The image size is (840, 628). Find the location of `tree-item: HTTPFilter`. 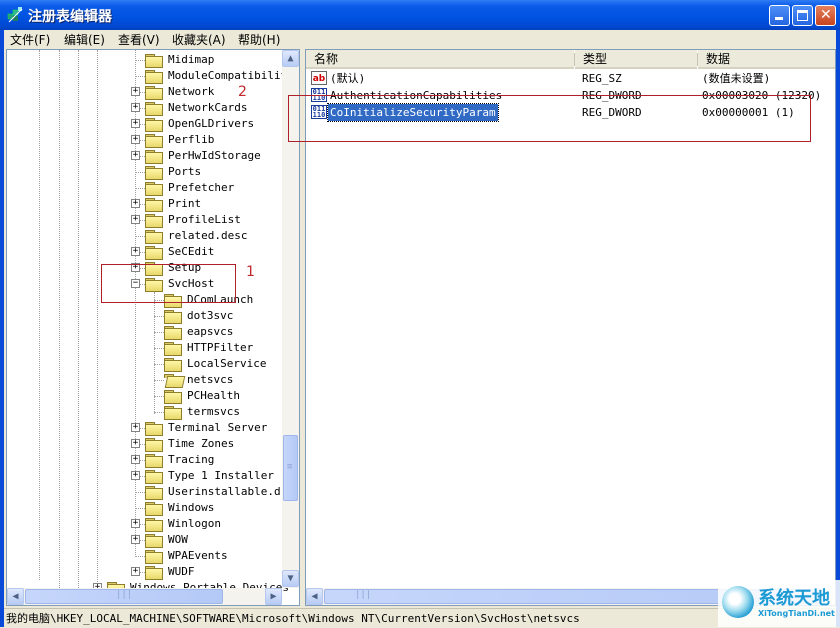

tree-item: HTTPFilter is located at coordinates (223, 348).